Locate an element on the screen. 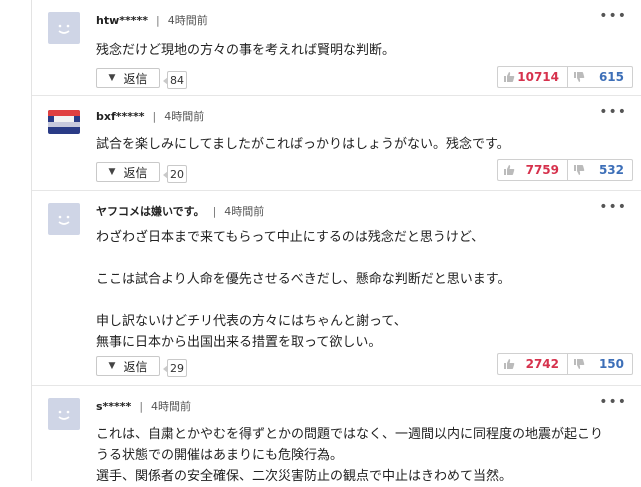 The height and width of the screenshot is (487, 641). comment-header: s***** | 4時間前 is located at coordinates (143, 406).